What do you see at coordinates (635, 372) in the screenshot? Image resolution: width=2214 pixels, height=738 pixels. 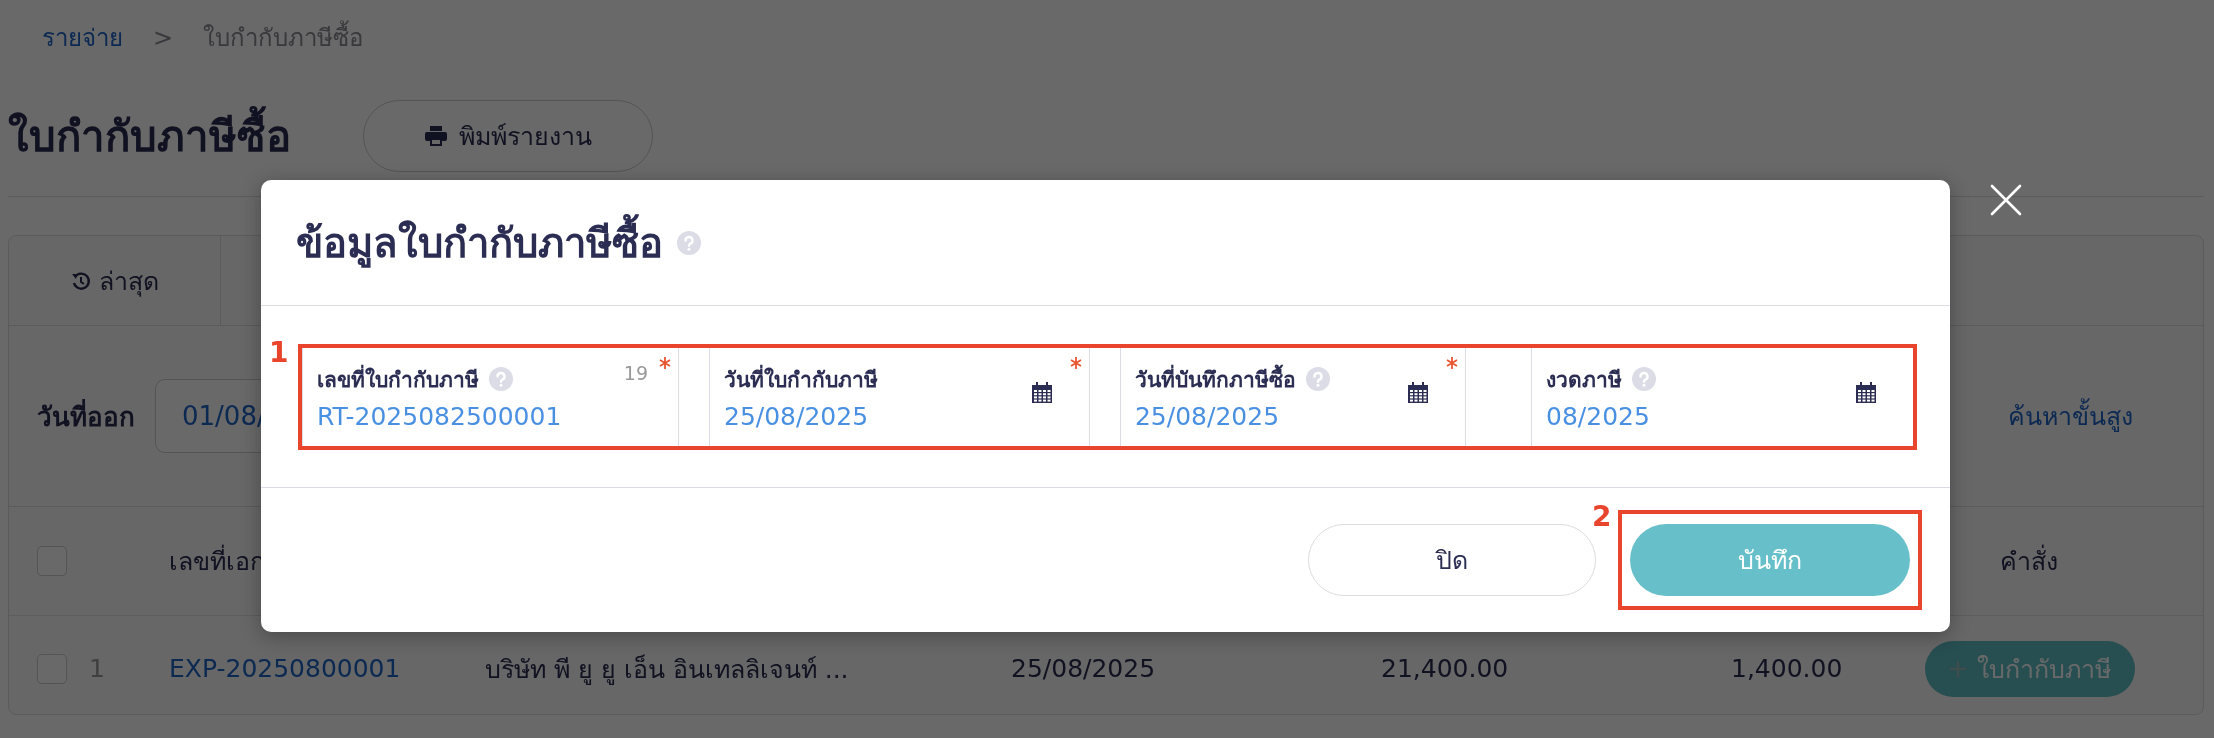 I see `character-counter: 19` at bounding box center [635, 372].